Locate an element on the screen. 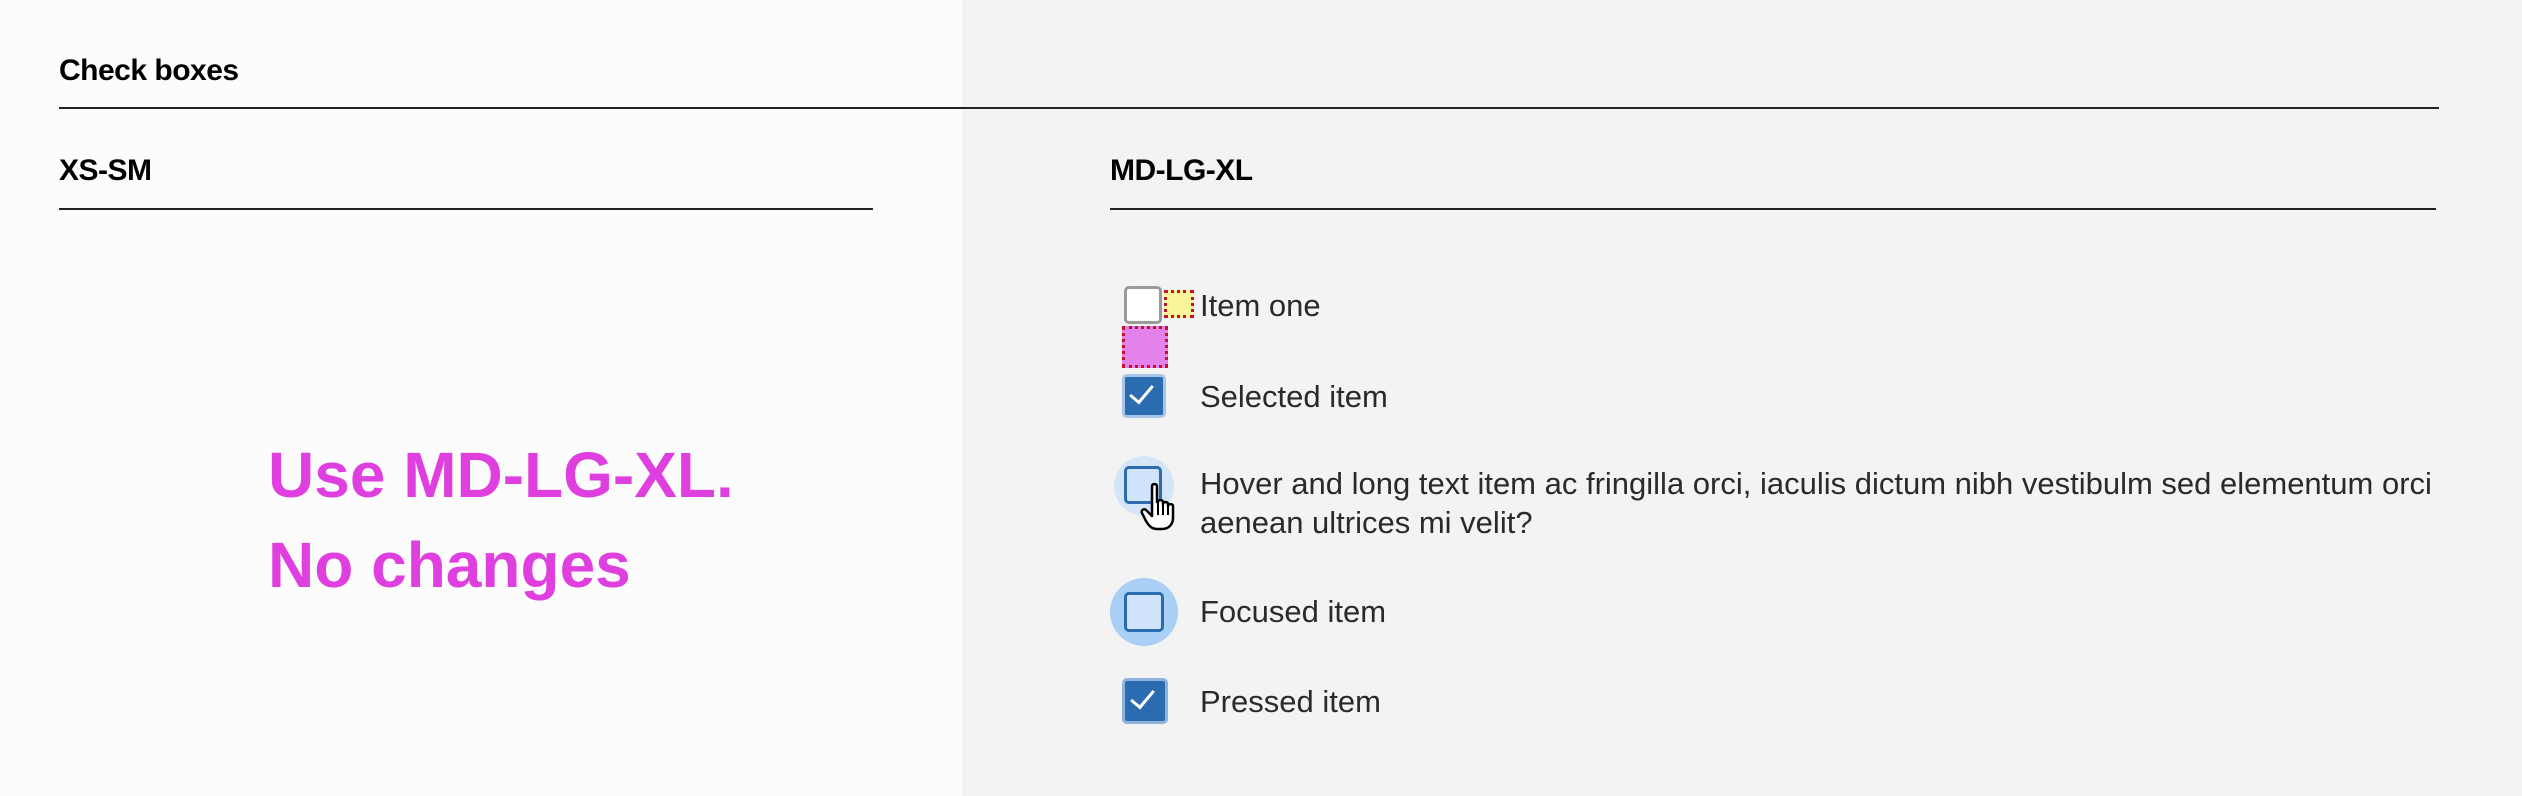  checkbox-label: Selected item is located at coordinates (1294, 396).